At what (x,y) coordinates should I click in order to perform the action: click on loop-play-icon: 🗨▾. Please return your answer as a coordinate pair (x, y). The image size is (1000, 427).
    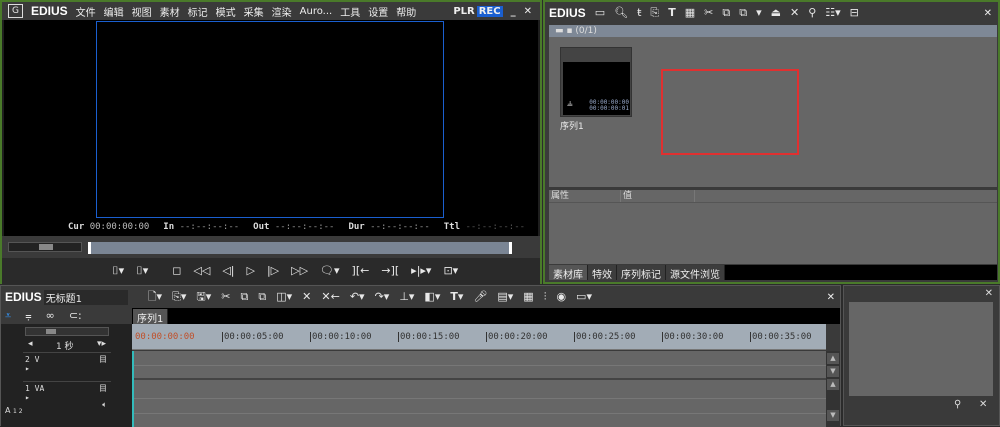
    Looking at the image, I should click on (330, 271).